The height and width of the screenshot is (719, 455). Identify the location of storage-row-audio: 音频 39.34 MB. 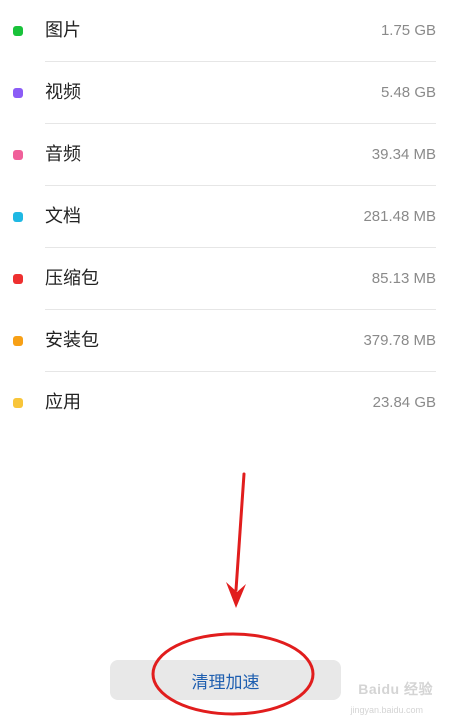
(227, 155).